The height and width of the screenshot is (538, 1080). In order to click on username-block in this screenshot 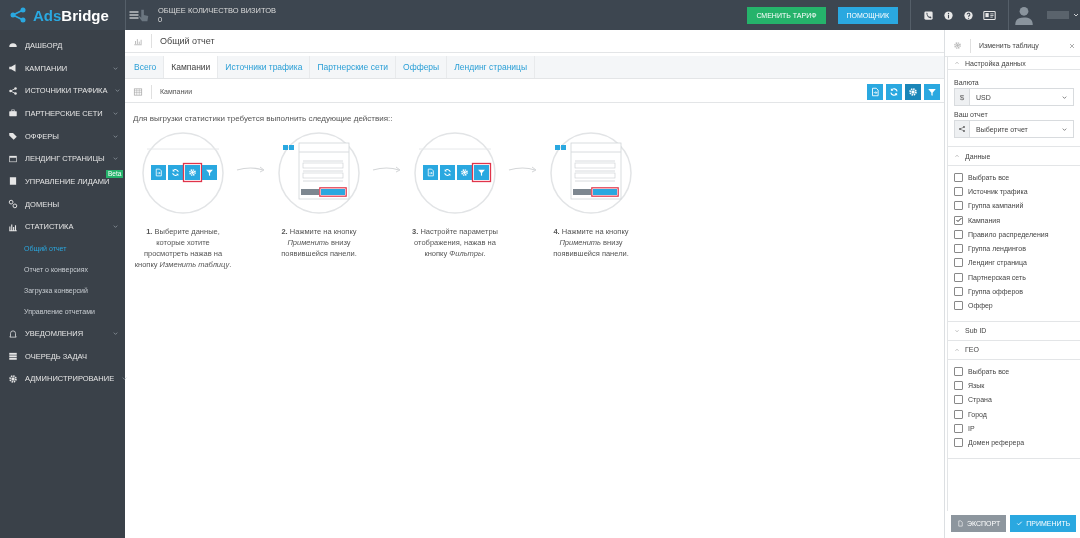, I will do `click(1058, 15)`.